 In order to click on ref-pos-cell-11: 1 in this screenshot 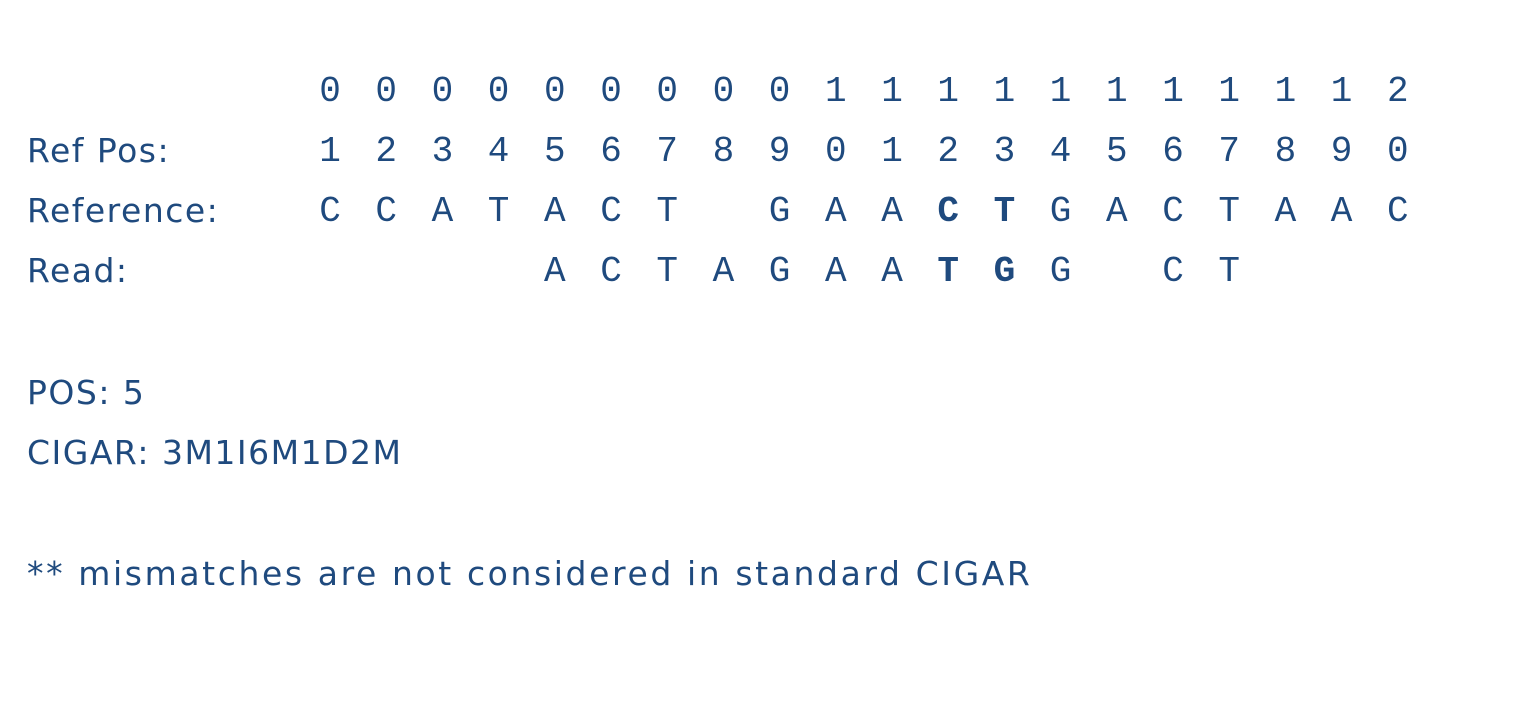, I will do `click(892, 151)`.